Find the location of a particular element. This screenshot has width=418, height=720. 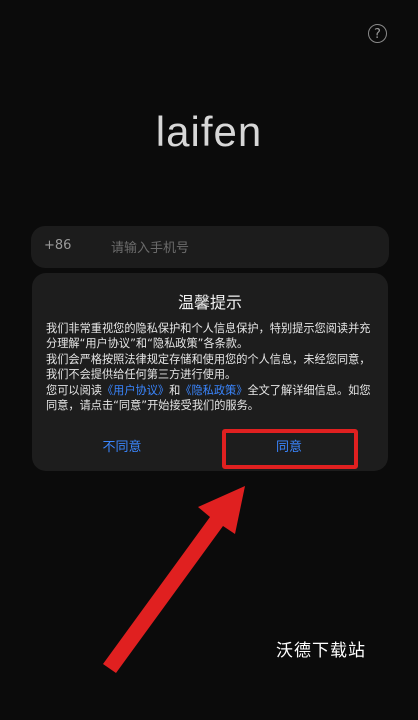

watermark: 沃德下载站 is located at coordinates (321, 651).